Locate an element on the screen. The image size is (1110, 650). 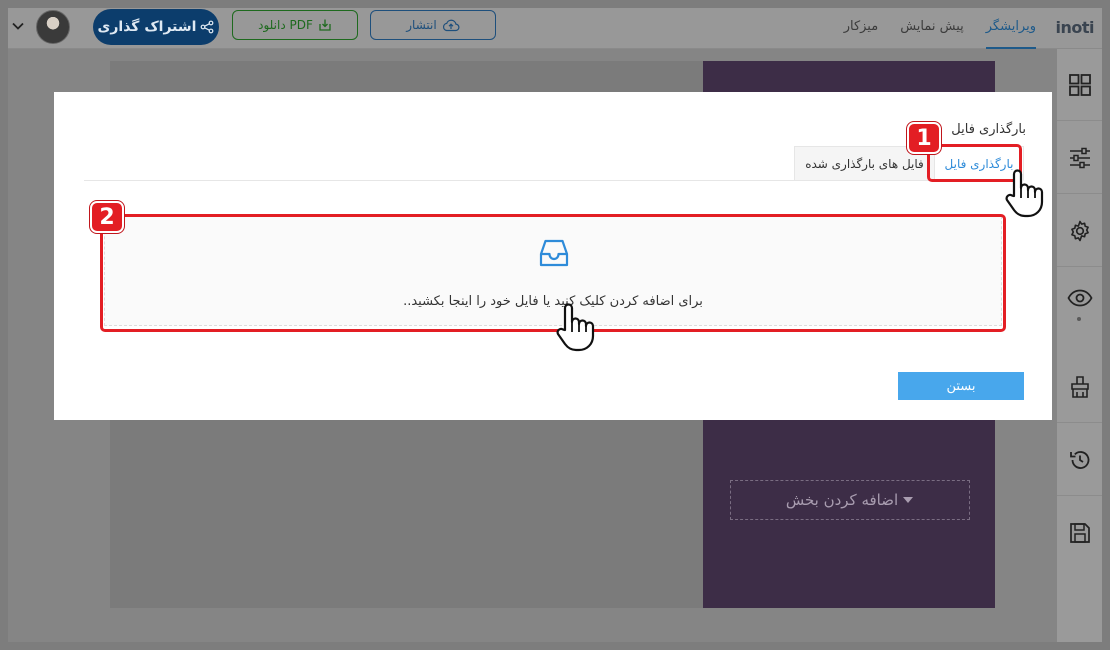
sidebar-item-adjust is located at coordinates (1079, 158).